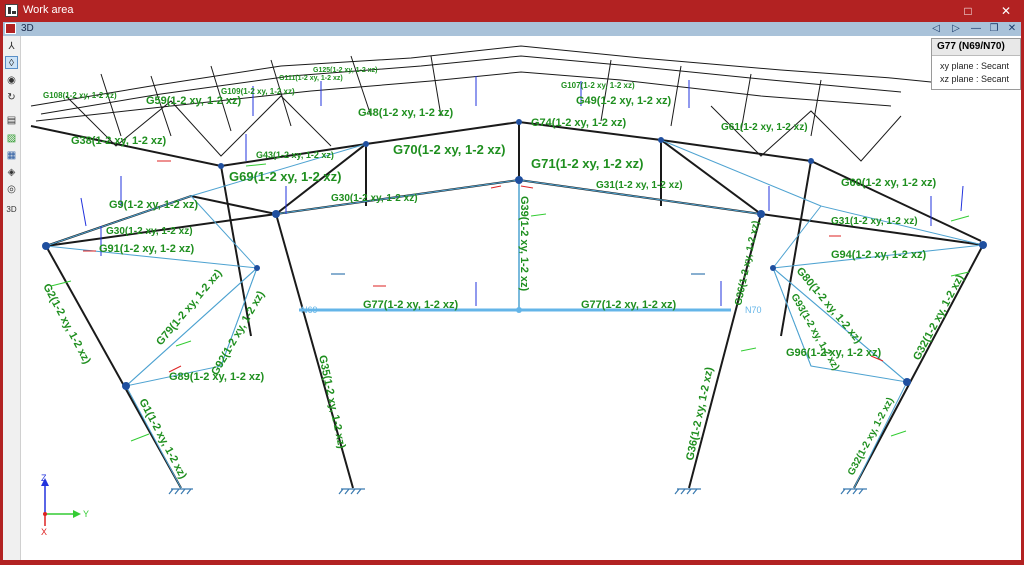 The image size is (1024, 565). Describe the element at coordinates (449, 149) in the screenshot. I see `label-g70: G70(1-2 xy, 1-2 xz)` at that location.